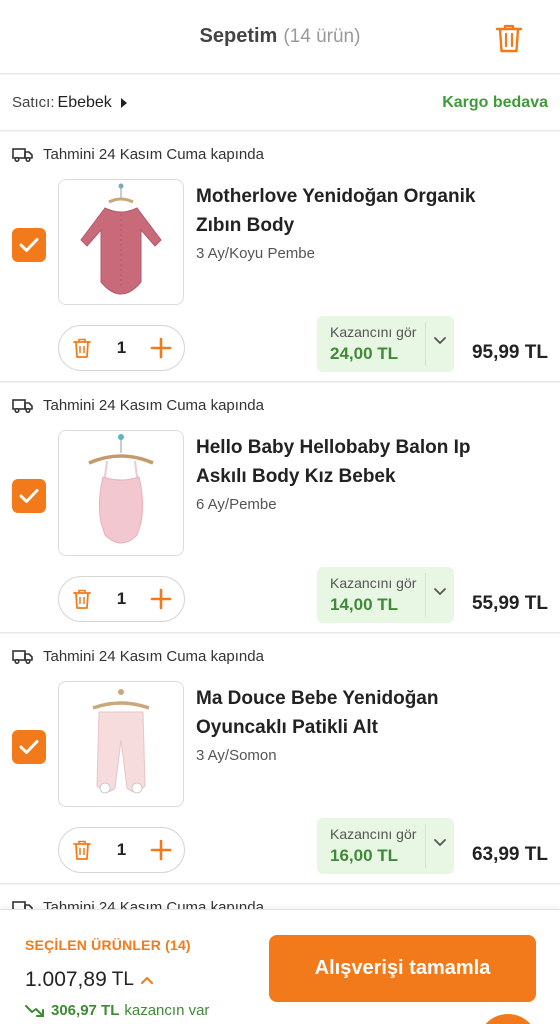 This screenshot has height=1024, width=560. Describe the element at coordinates (108, 945) in the screenshot. I see `selected-items-label: SEÇİLEN ÜRÜNLER (14)` at that location.